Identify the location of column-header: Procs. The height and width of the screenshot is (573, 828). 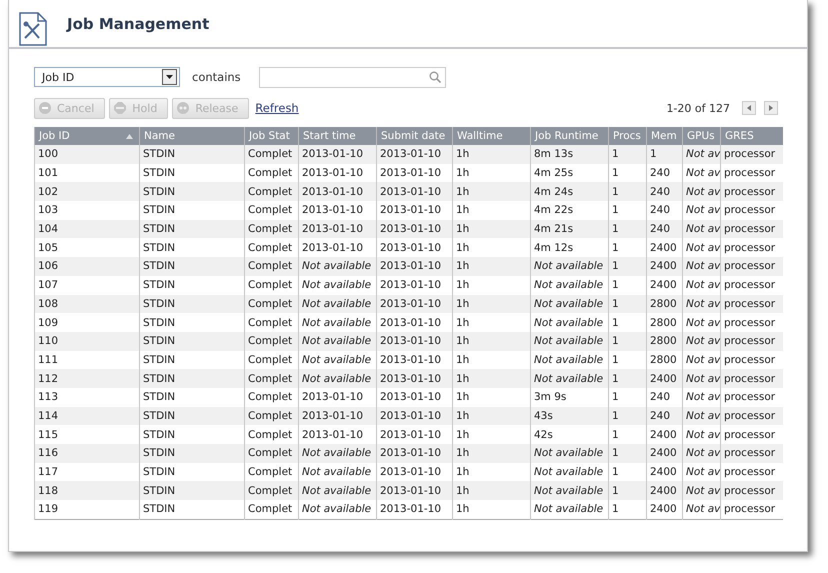
(627, 136).